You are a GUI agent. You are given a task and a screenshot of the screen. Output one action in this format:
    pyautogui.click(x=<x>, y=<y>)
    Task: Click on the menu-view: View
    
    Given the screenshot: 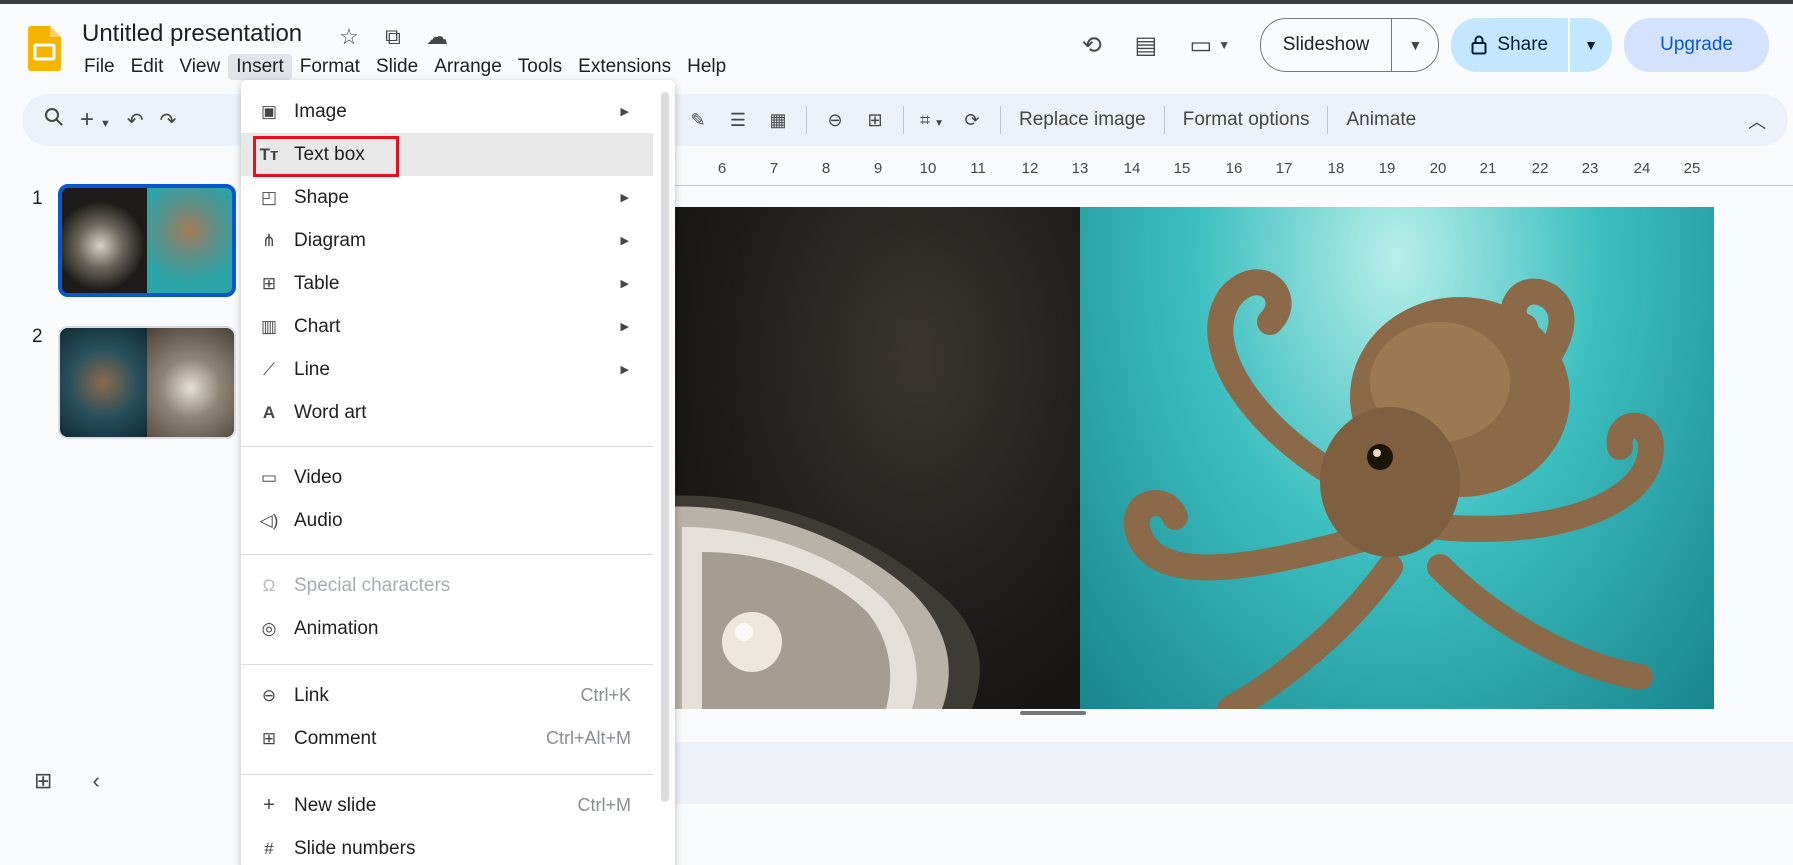 What is the action you would take?
    pyautogui.click(x=199, y=67)
    